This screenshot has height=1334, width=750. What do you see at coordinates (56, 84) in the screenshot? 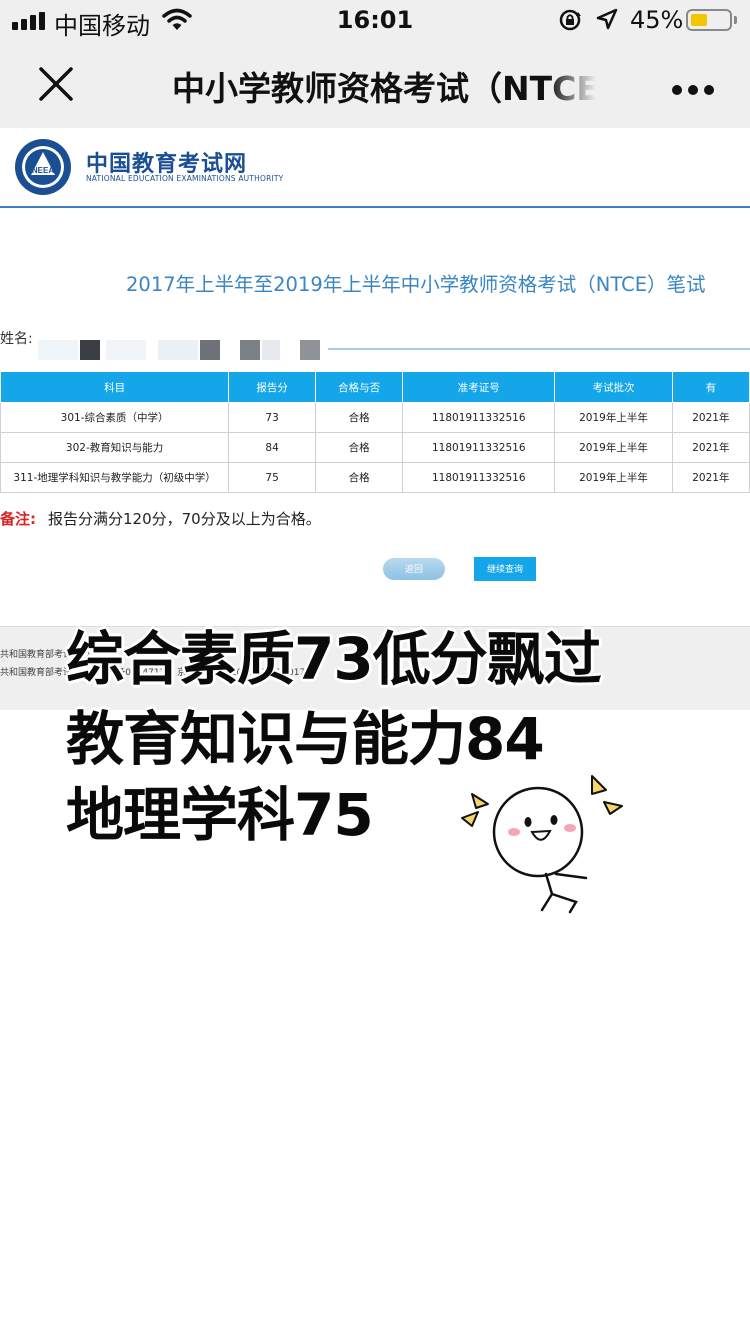
I see `close-icon` at bounding box center [56, 84].